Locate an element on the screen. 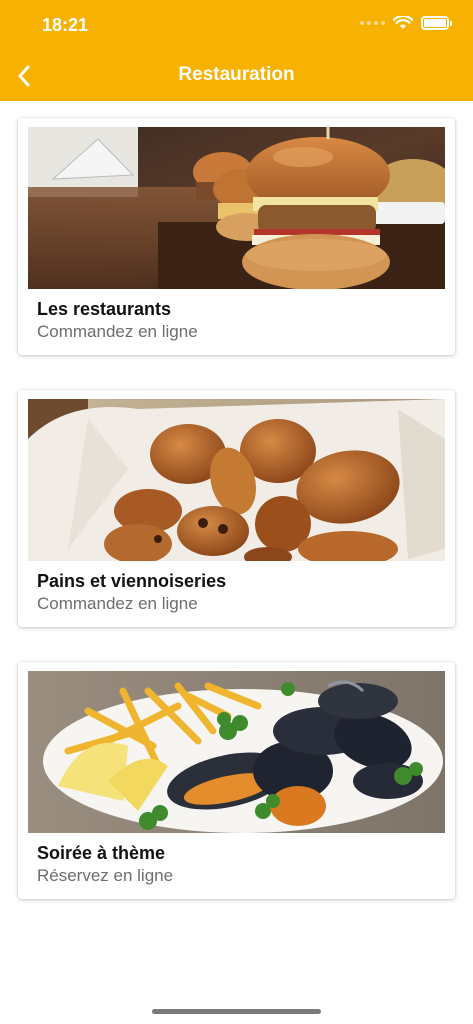 This screenshot has height=1024, width=473. battery-icon is located at coordinates (436, 23).